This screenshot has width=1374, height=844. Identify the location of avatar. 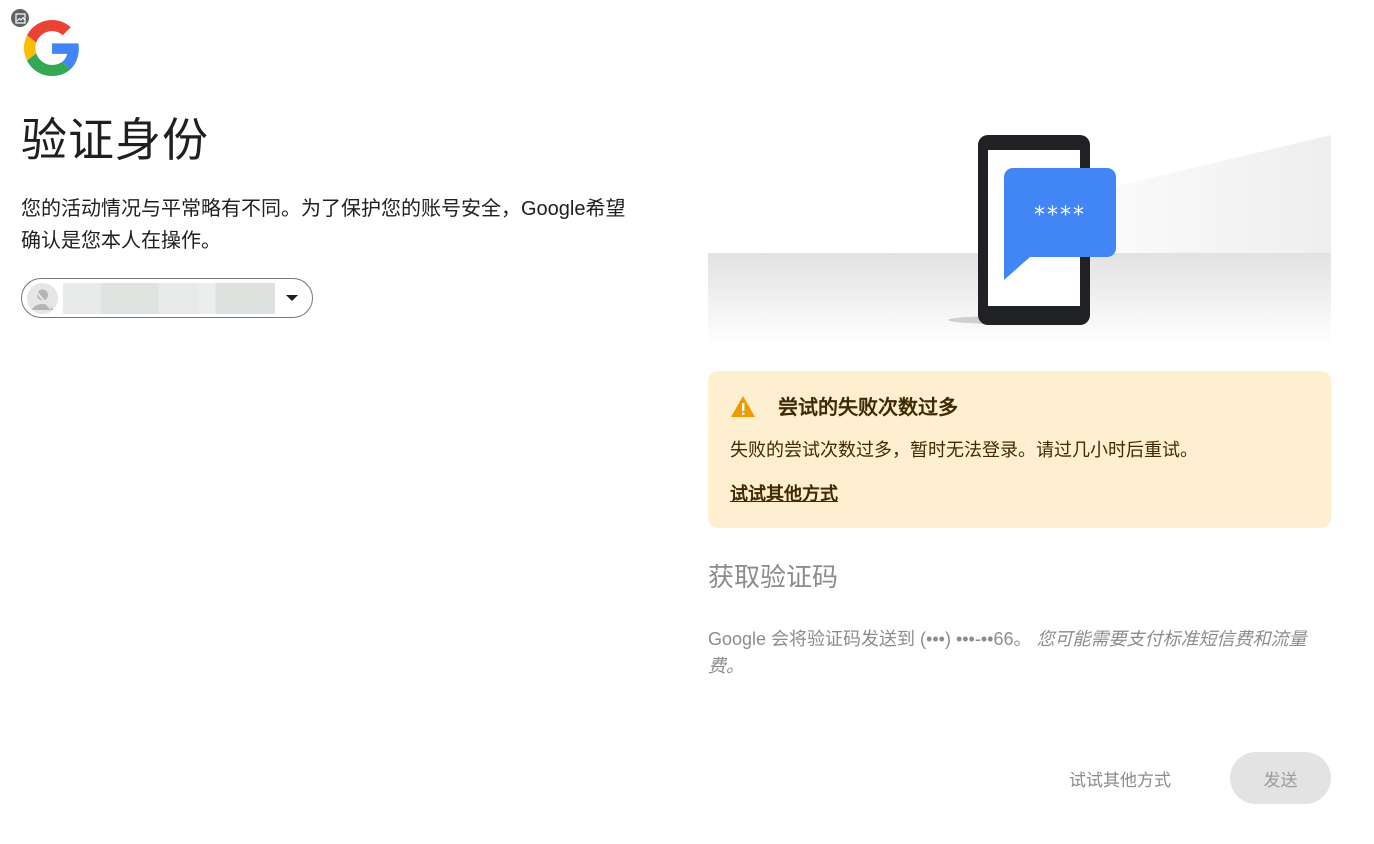
(42, 298).